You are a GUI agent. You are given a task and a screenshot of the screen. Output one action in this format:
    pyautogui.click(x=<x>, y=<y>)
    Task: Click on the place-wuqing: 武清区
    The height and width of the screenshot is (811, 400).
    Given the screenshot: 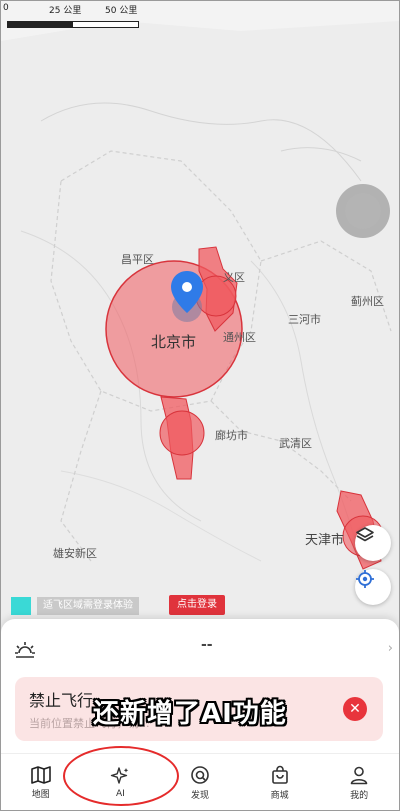 What is the action you would take?
    pyautogui.click(x=295, y=443)
    